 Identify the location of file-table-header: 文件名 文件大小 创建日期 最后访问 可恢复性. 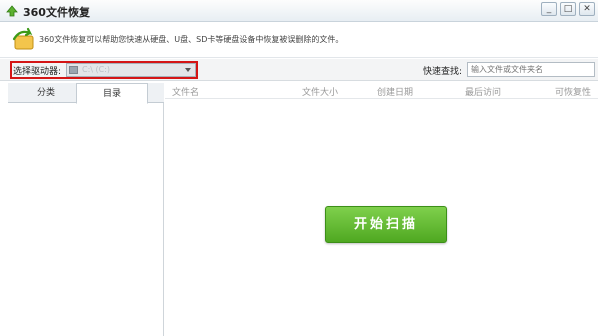
(381, 91).